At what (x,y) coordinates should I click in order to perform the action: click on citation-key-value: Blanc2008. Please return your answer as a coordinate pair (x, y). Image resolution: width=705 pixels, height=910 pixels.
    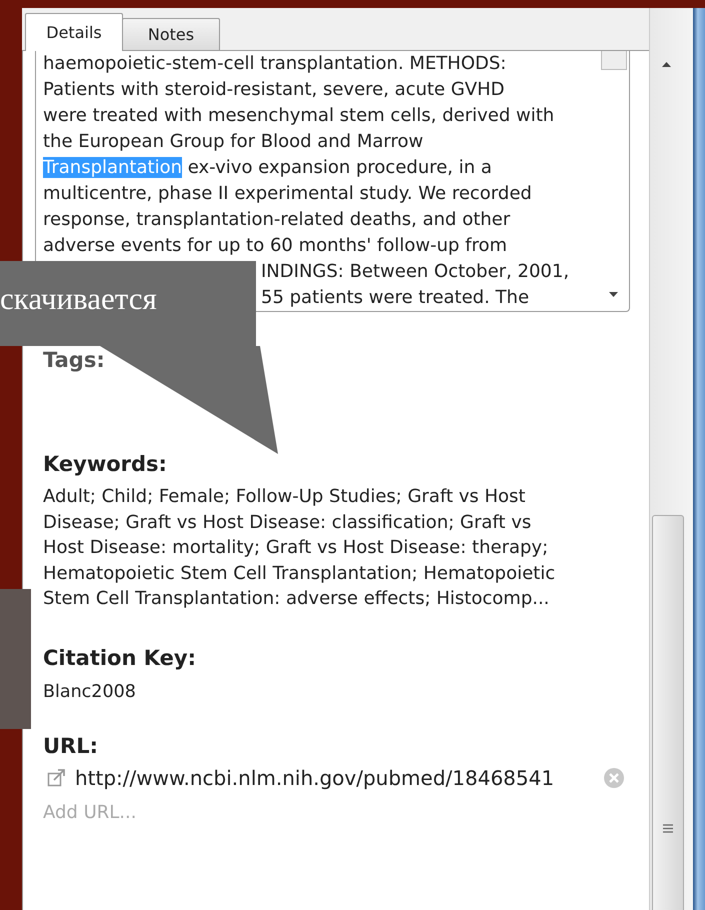
    Looking at the image, I should click on (89, 692).